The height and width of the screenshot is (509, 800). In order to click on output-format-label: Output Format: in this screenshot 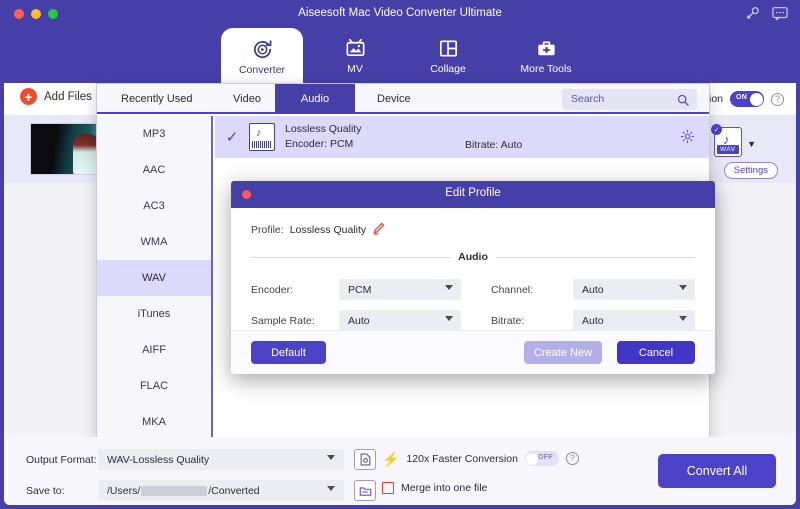, I will do `click(61, 459)`.